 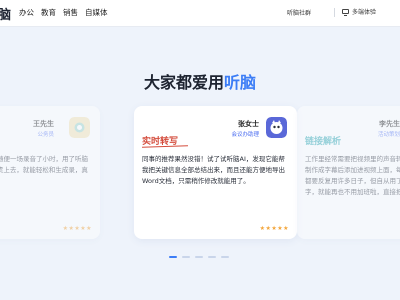 What do you see at coordinates (389, 124) in the screenshot?
I see `reviewer-name: 李先生` at bounding box center [389, 124].